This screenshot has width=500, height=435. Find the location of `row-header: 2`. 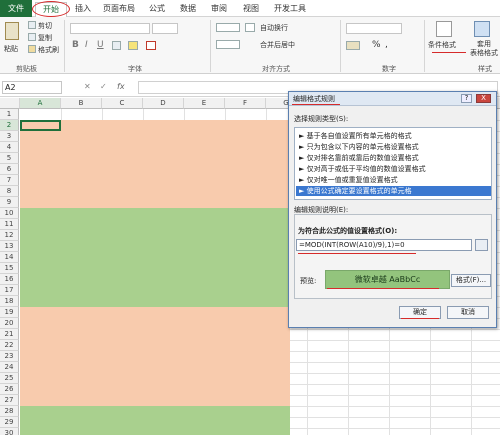

row-header: 2 is located at coordinates (9, 125).